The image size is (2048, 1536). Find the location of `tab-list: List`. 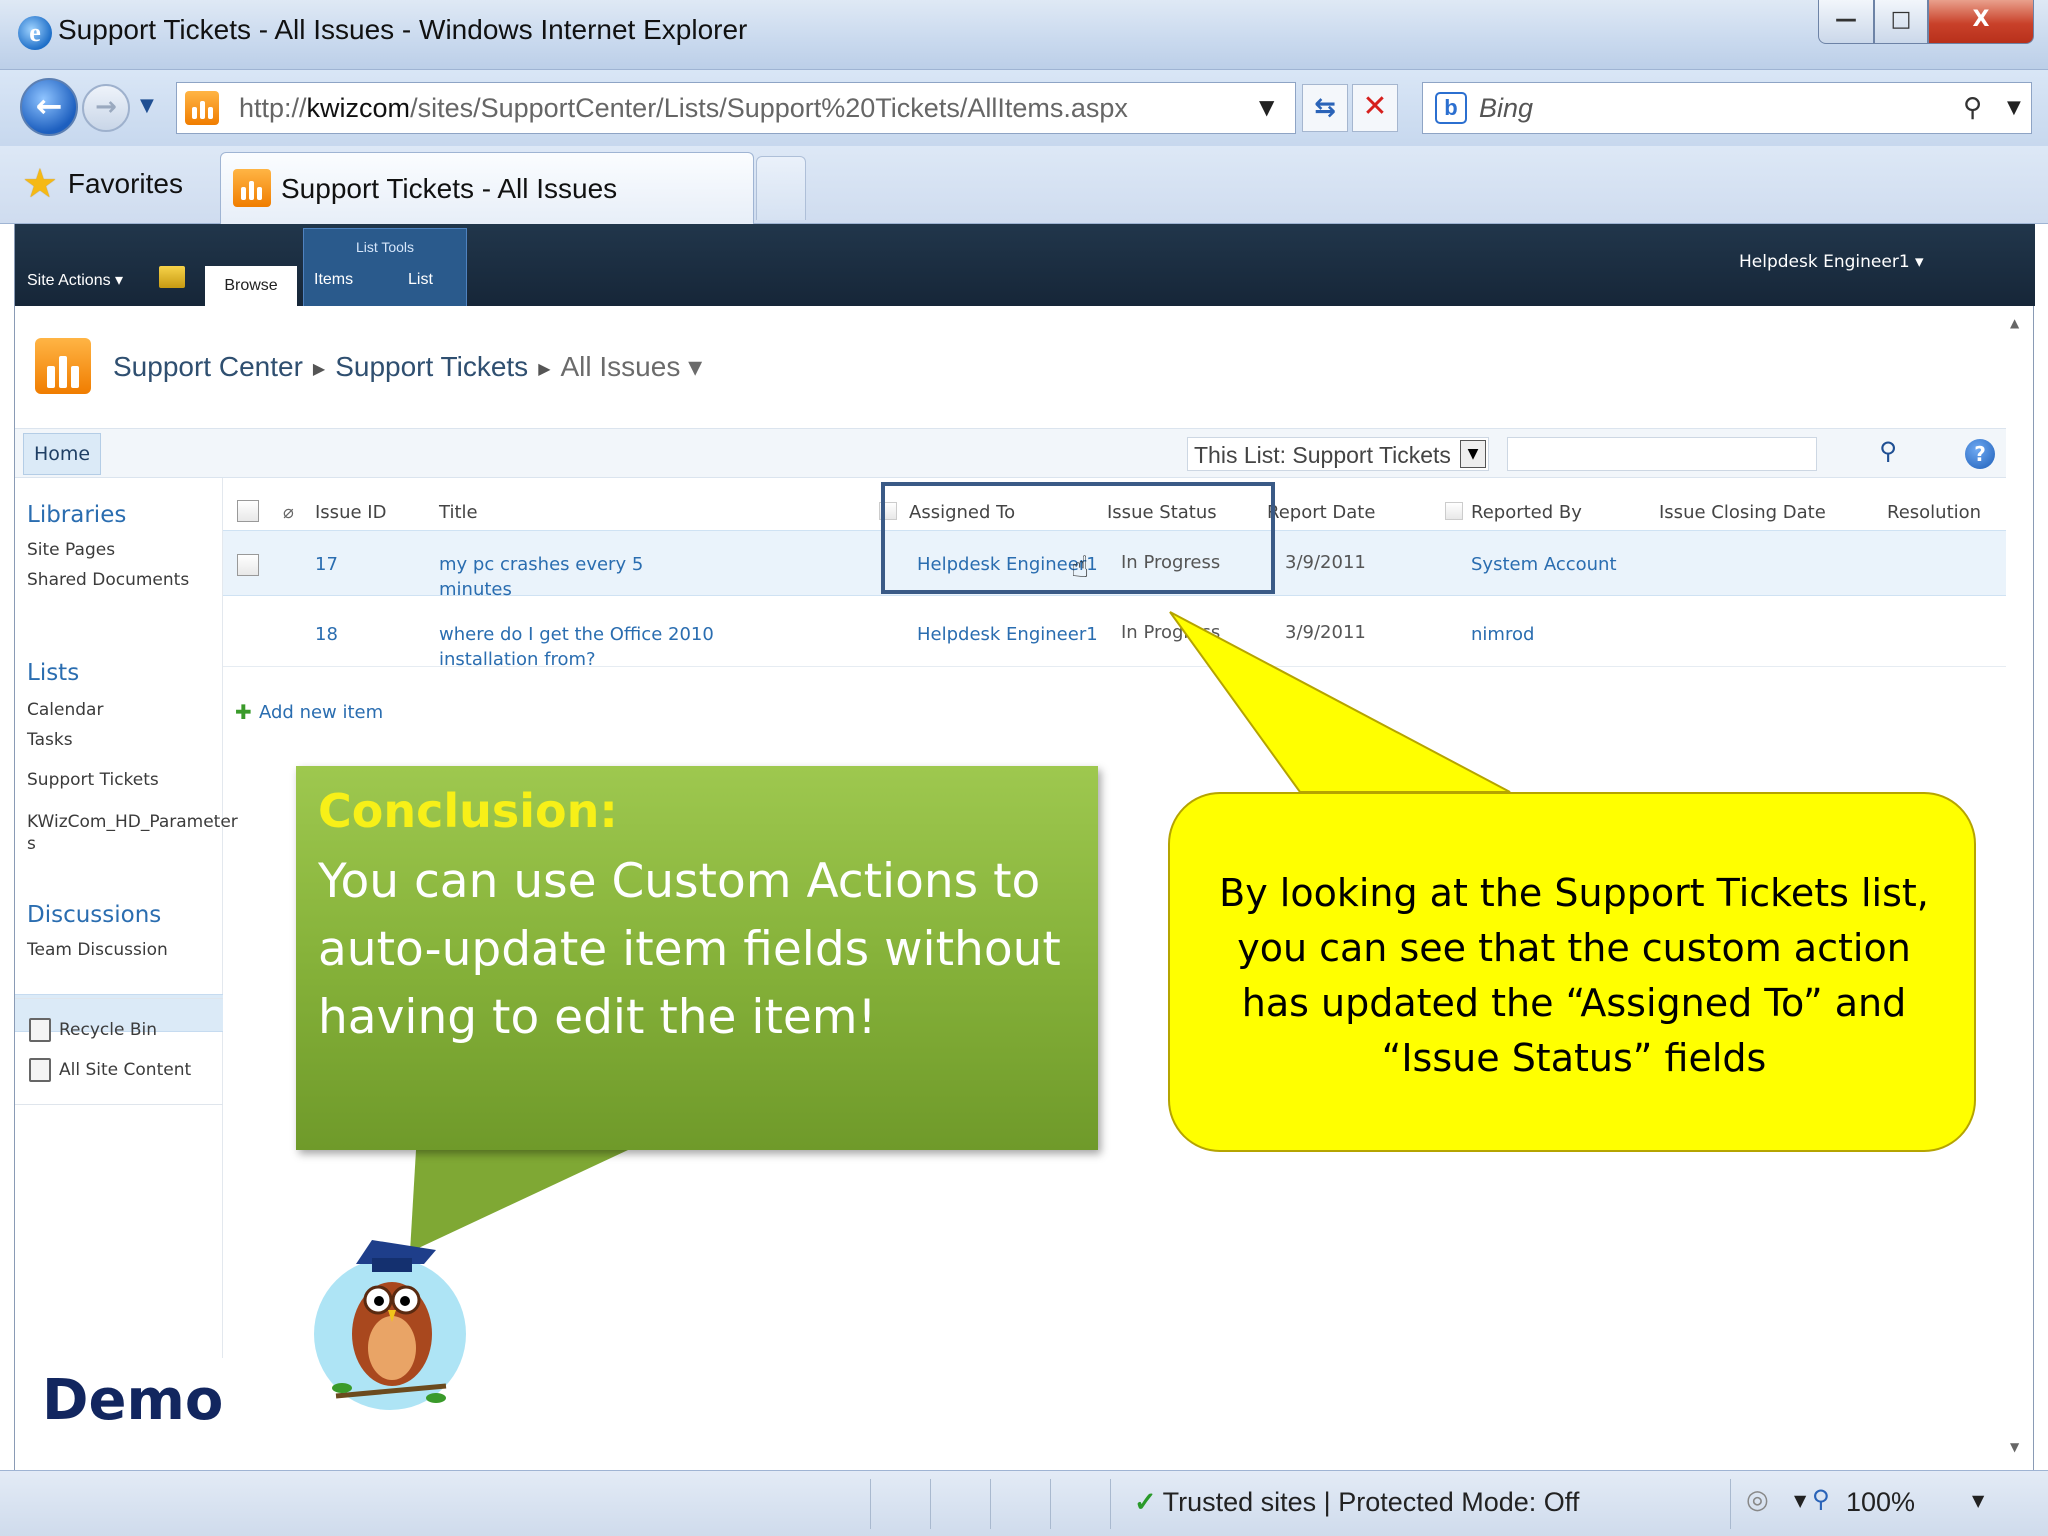

tab-list: List is located at coordinates (420, 280).